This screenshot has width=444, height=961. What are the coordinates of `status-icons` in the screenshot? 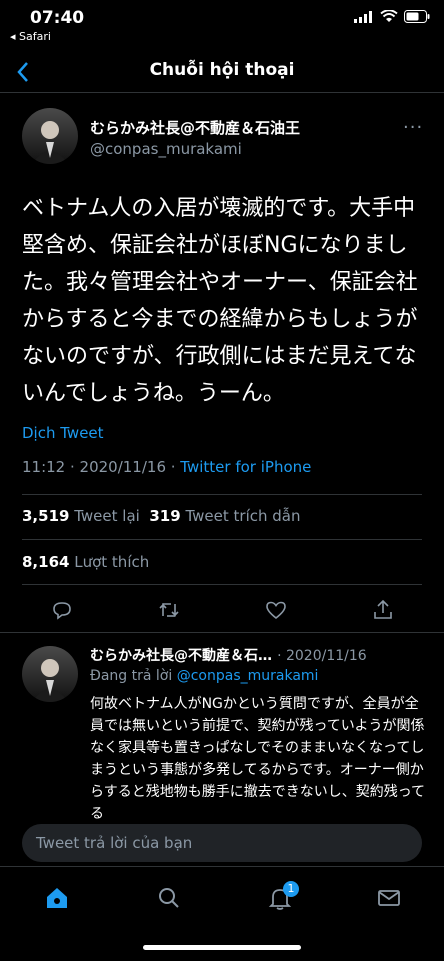 It's located at (392, 16).